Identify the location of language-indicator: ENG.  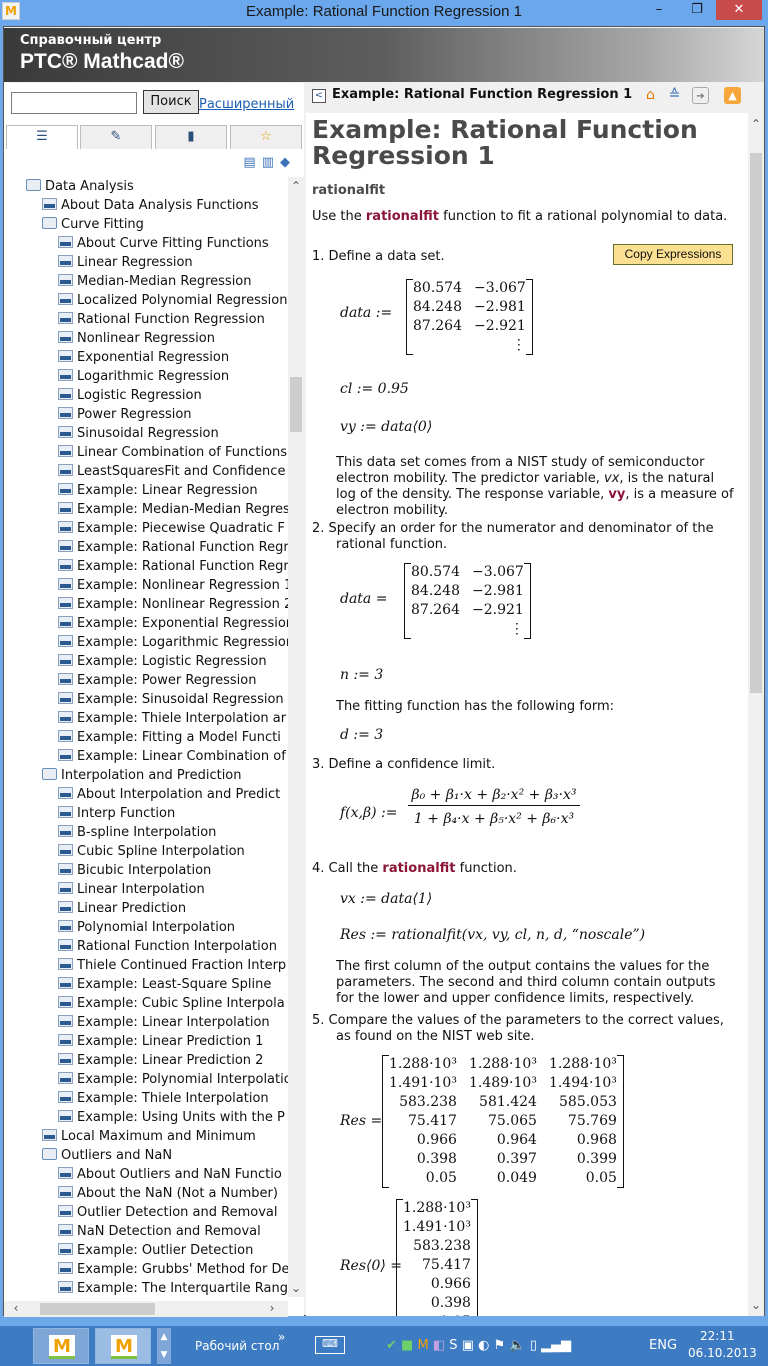
(663, 1345).